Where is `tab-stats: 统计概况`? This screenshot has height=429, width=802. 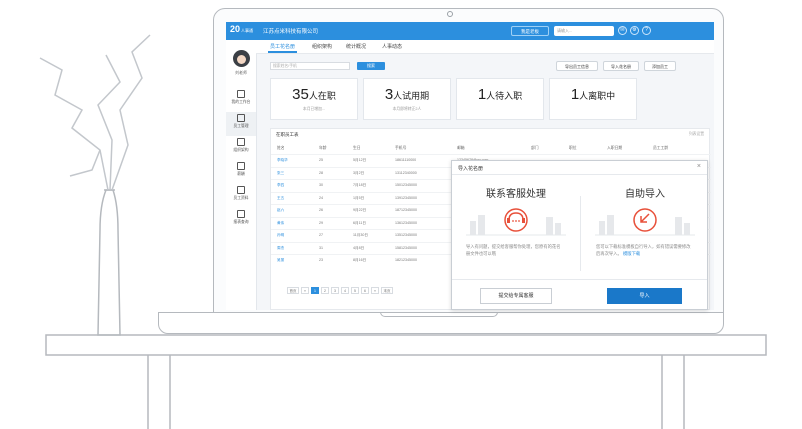
tab-stats: 统计概况 is located at coordinates (356, 46).